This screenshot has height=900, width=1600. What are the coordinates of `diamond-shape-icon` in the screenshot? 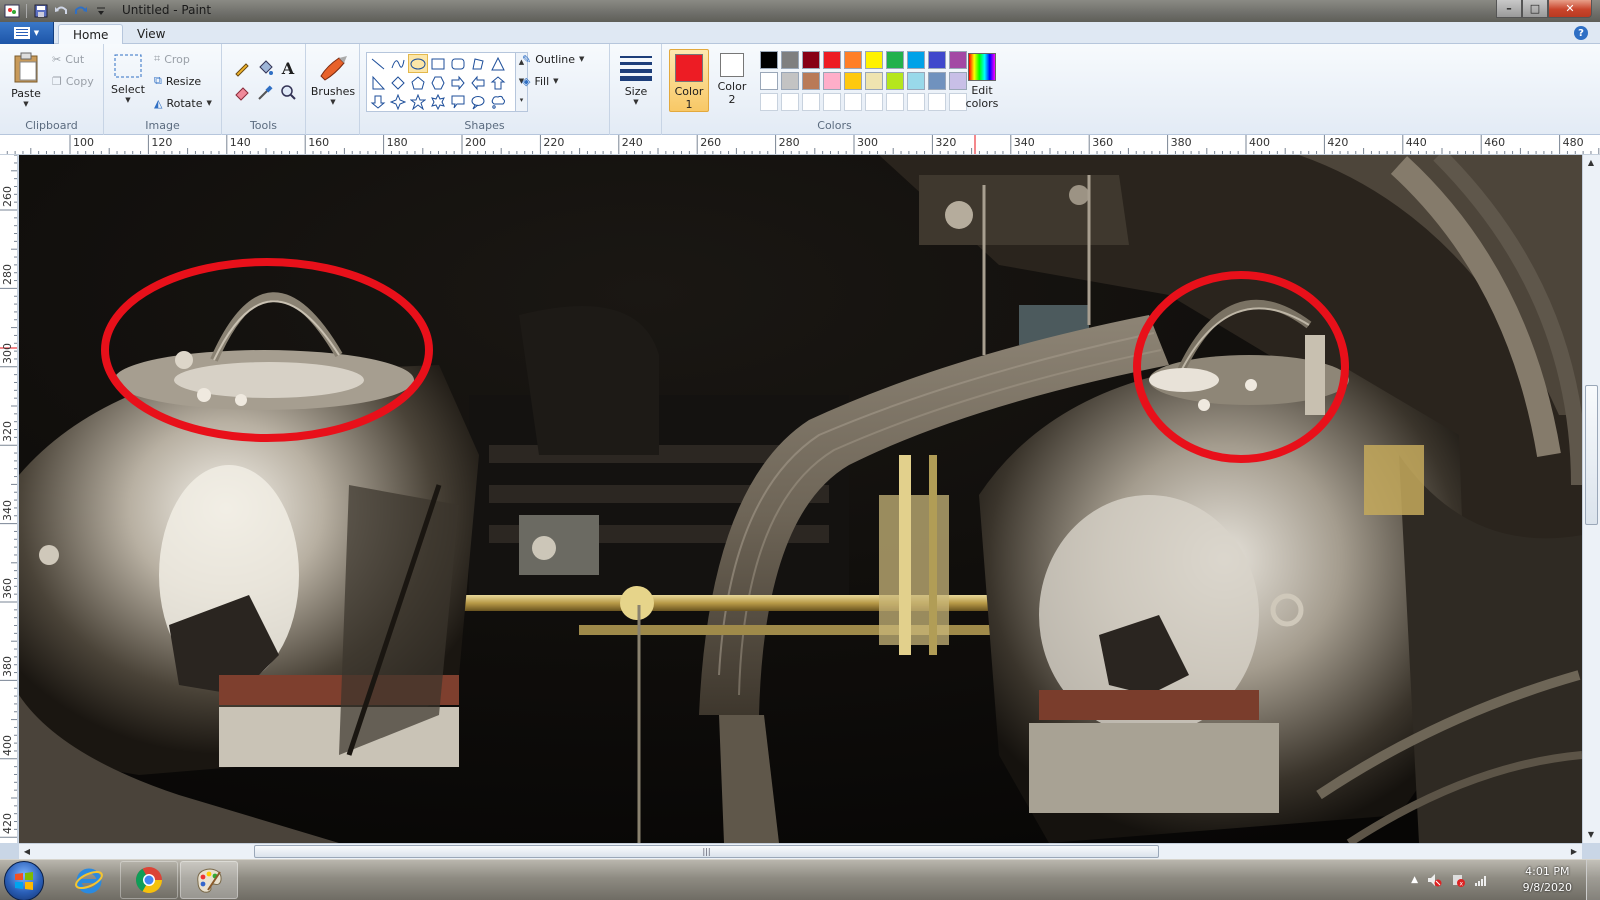 It's located at (398, 82).